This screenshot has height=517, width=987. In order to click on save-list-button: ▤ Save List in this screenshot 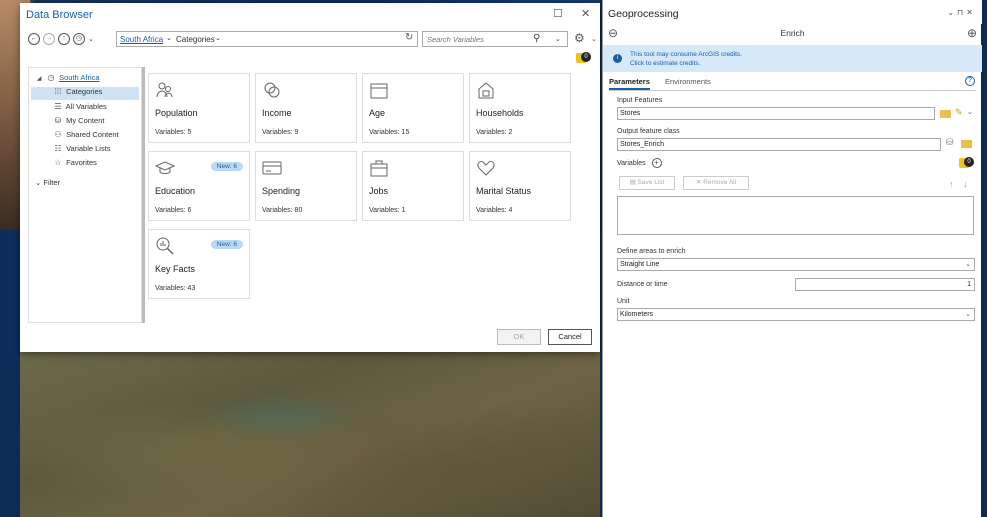, I will do `click(647, 183)`.